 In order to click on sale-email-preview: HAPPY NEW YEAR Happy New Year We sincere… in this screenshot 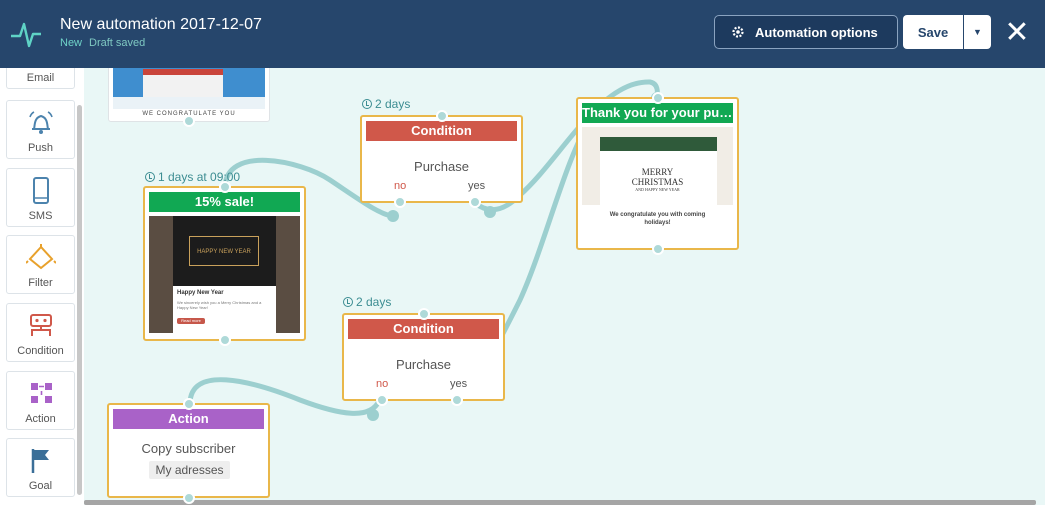, I will do `click(224, 274)`.